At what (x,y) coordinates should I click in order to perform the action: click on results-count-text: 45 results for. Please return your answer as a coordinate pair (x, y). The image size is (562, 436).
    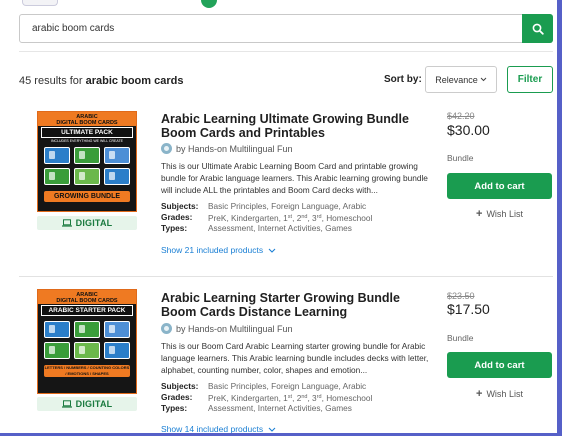
    Looking at the image, I should click on (52, 81).